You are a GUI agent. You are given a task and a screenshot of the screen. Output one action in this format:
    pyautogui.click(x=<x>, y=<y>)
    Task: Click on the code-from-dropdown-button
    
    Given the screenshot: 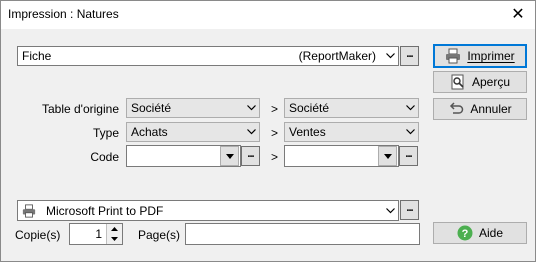 What is the action you would take?
    pyautogui.click(x=229, y=156)
    